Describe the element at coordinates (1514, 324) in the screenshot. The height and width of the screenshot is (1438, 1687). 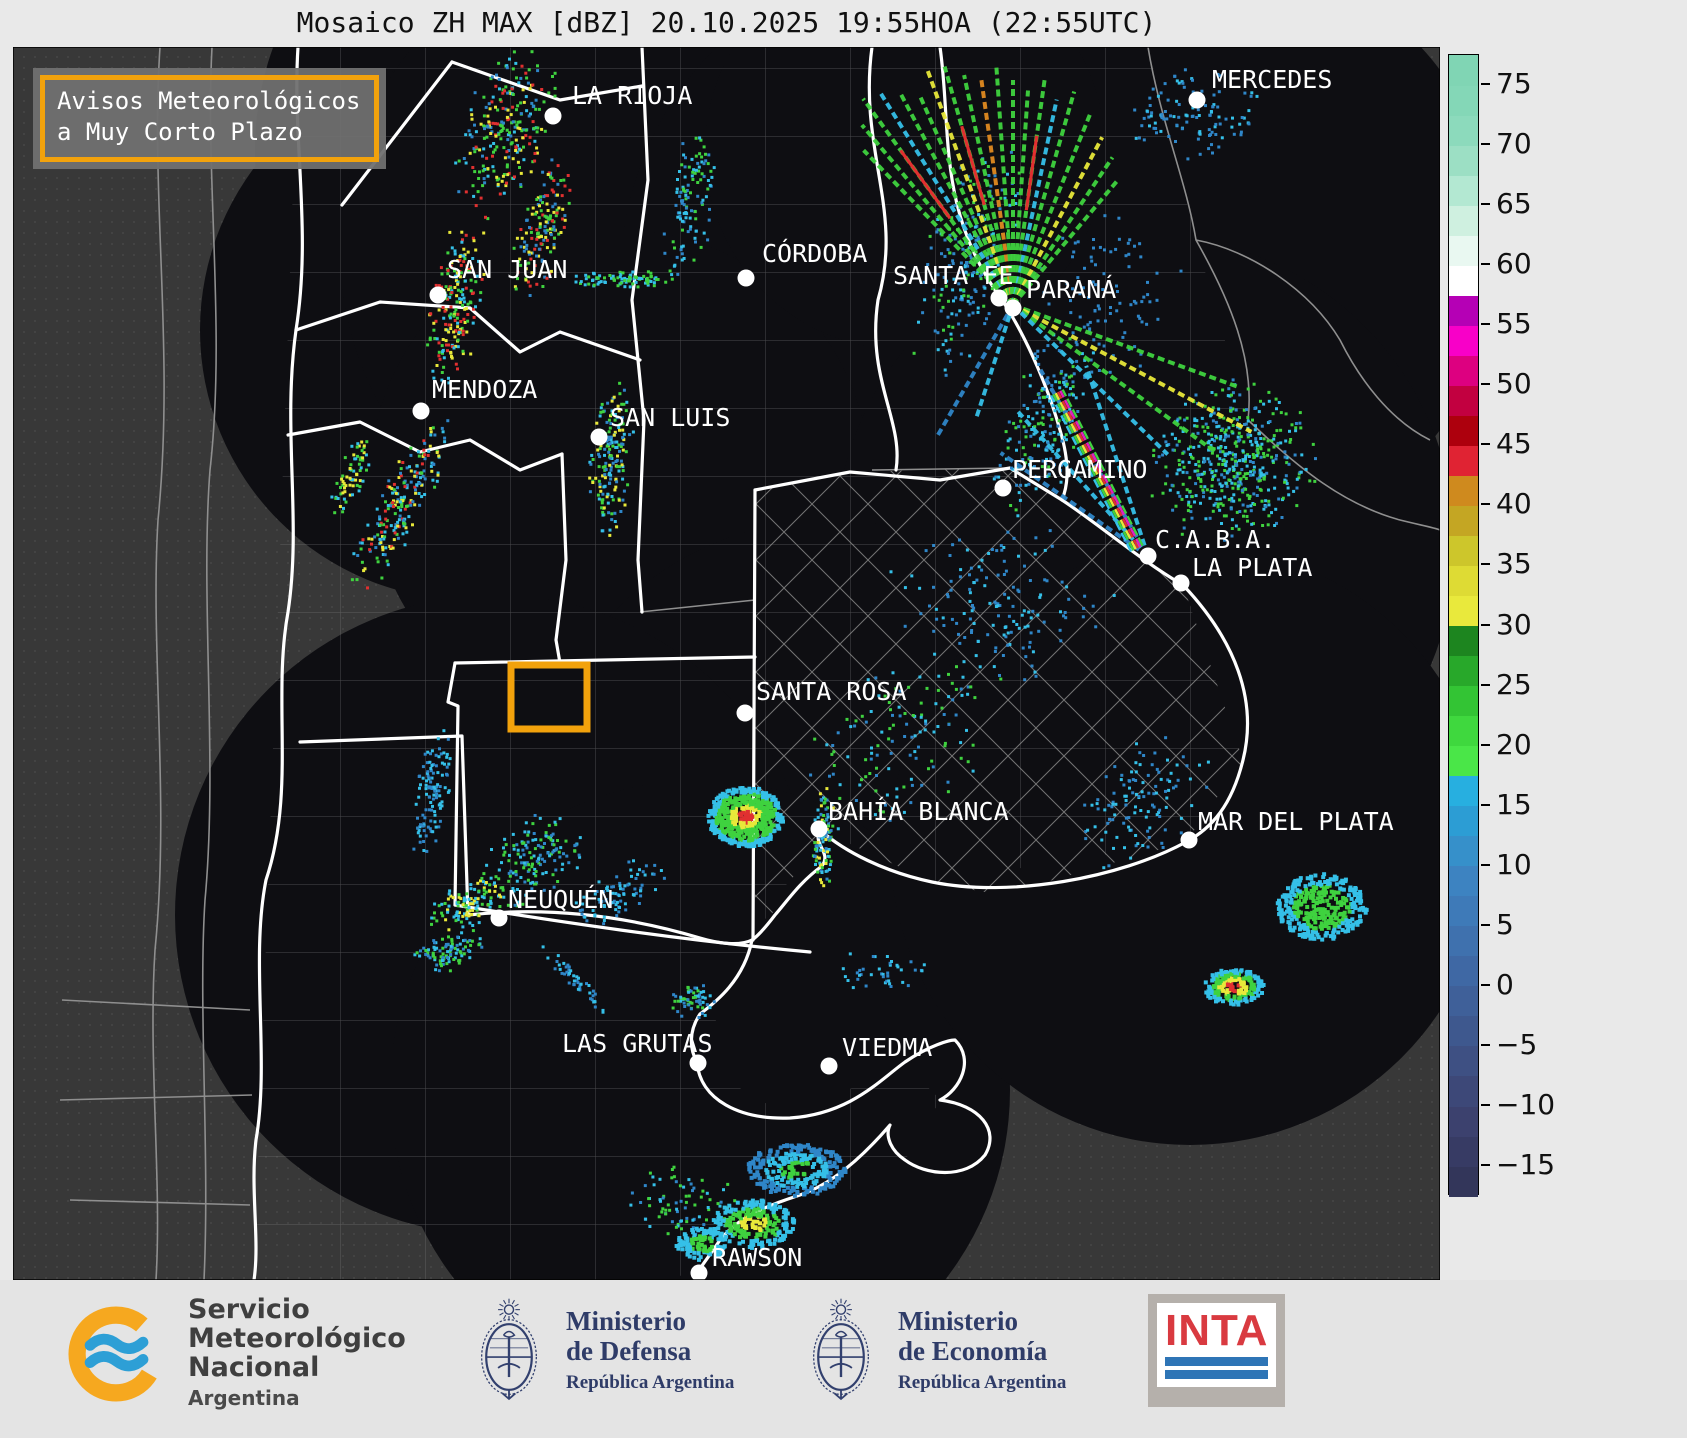
I see `colorbar-tick-label: 55` at that location.